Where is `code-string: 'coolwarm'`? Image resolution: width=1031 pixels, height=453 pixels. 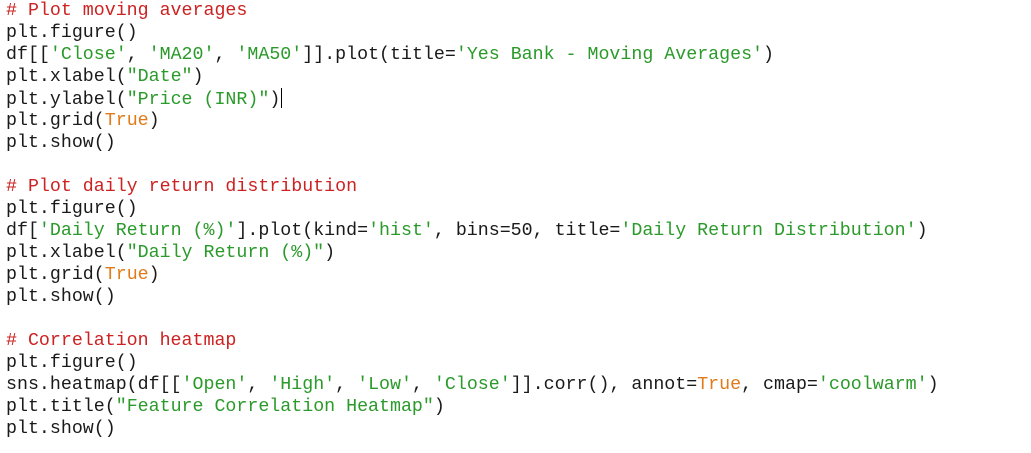
code-string: 'coolwarm' is located at coordinates (872, 385).